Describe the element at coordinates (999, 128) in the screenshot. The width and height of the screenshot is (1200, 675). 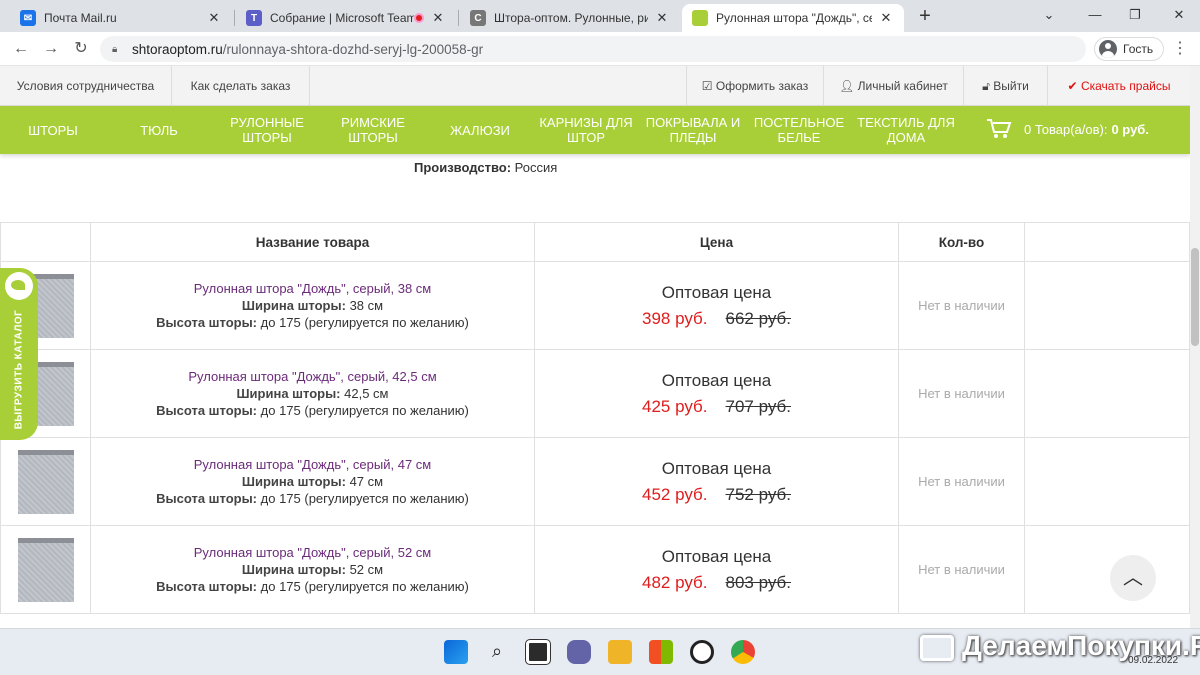
I see `cart-icon` at that location.